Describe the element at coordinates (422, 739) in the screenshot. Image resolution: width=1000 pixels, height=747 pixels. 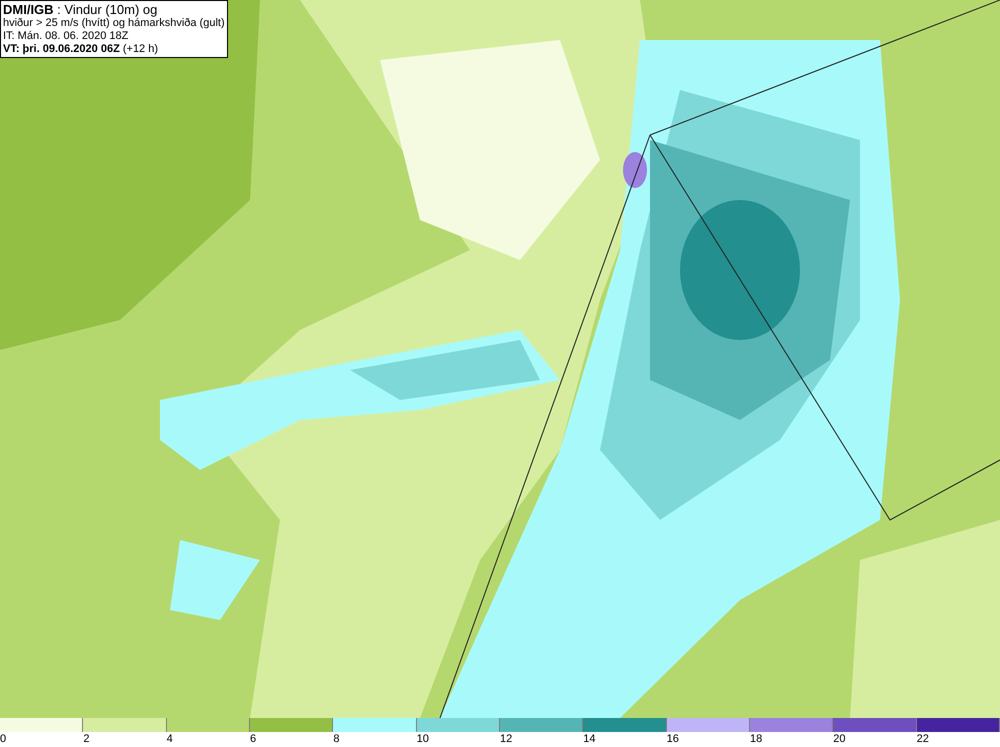
I see `legend-label: 10` at that location.